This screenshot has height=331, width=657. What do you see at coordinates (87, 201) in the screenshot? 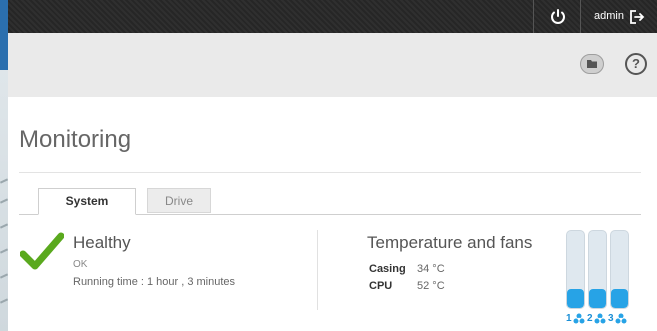
I see `tab-system: System` at bounding box center [87, 201].